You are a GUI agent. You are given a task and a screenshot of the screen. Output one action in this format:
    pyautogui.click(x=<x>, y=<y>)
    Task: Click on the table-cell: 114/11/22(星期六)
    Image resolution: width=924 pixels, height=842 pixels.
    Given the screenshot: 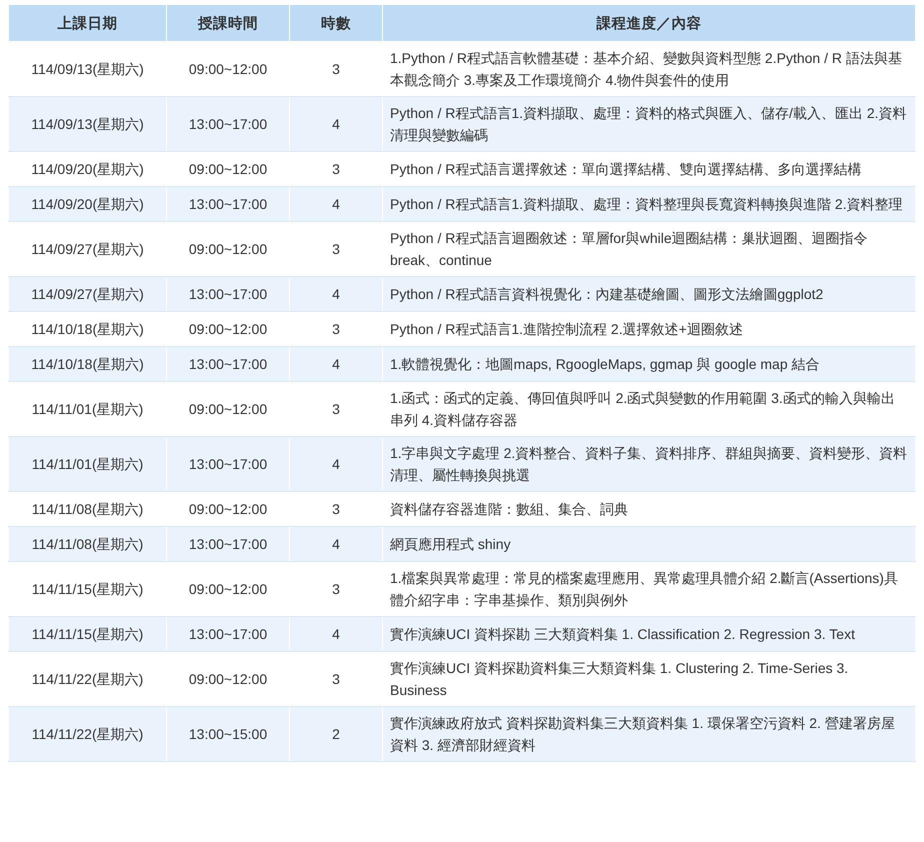 What is the action you would take?
    pyautogui.click(x=87, y=734)
    